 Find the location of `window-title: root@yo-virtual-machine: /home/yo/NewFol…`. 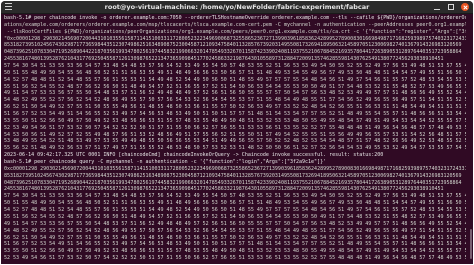

window-title: root@yo-virtual-machine: /home/yo/NewFol… is located at coordinates (237, 7).